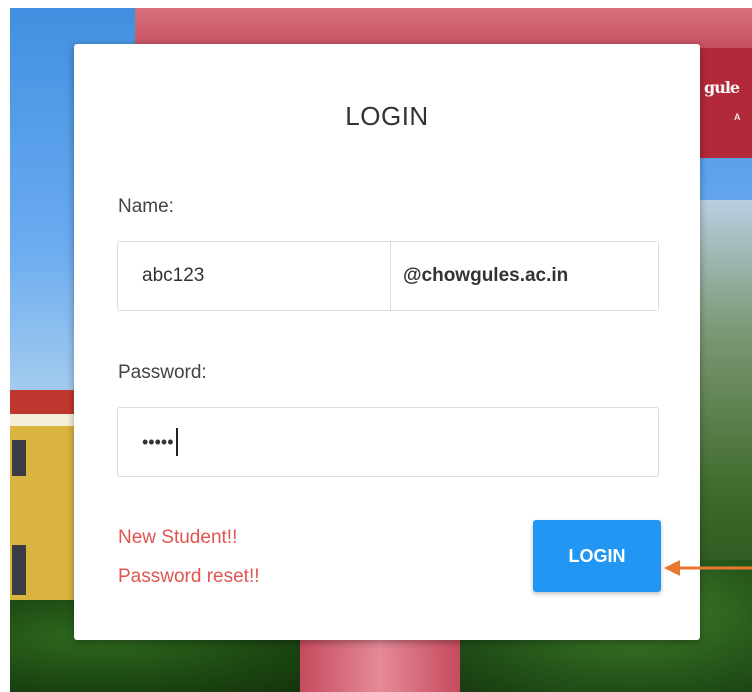 This screenshot has width=752, height=692. Describe the element at coordinates (254, 276) in the screenshot. I see `name-input` at that location.